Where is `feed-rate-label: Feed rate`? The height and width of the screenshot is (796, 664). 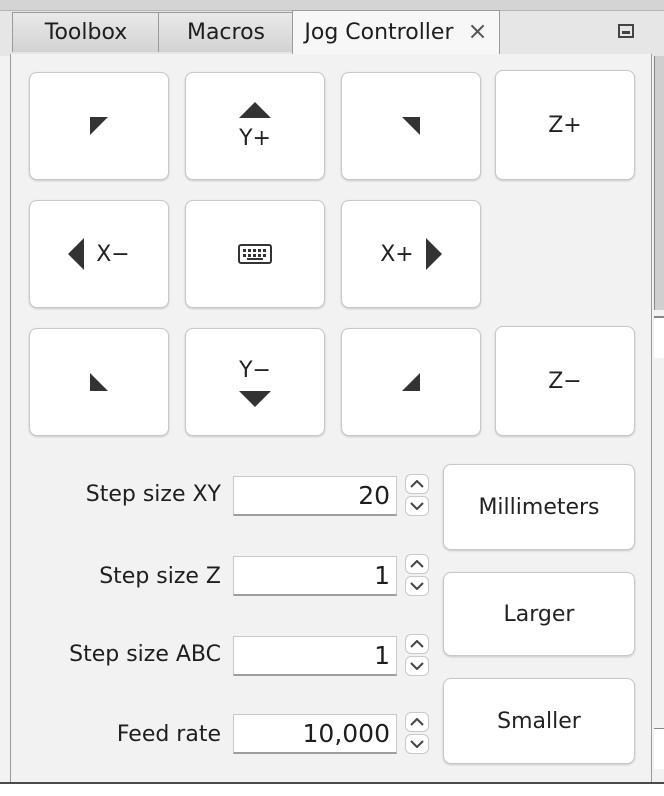 feed-rate-label: Feed rate is located at coordinates (168, 734).